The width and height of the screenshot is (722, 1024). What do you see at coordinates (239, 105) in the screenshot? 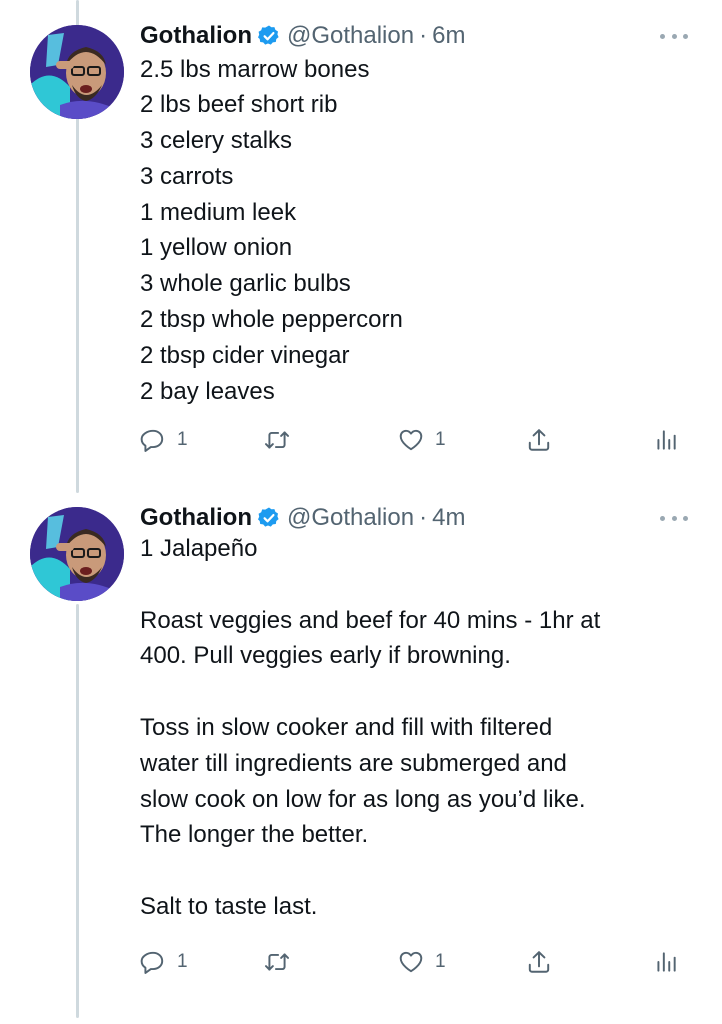
I see `tweet-text-line: 2 lbs beef short rib` at bounding box center [239, 105].